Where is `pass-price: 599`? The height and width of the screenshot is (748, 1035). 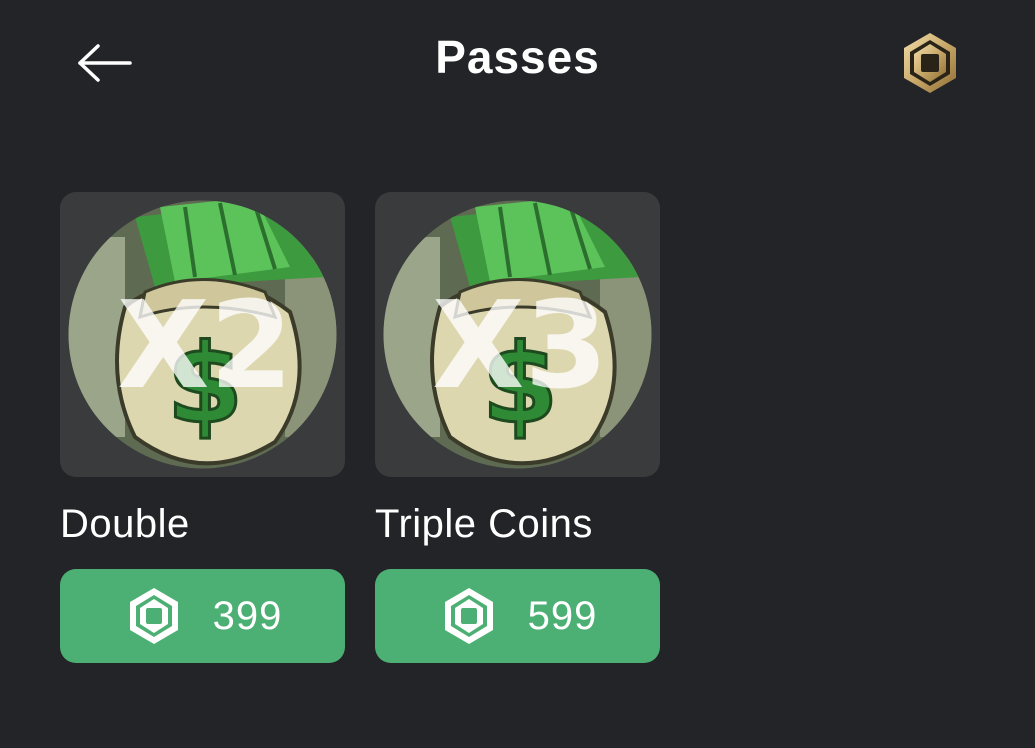 pass-price: 599 is located at coordinates (562, 615).